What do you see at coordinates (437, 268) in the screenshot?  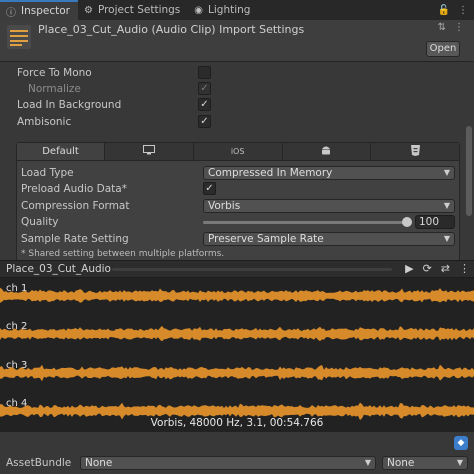 I see `preview-controls: ▶ ⟳ ⇄ ⋮` at bounding box center [437, 268].